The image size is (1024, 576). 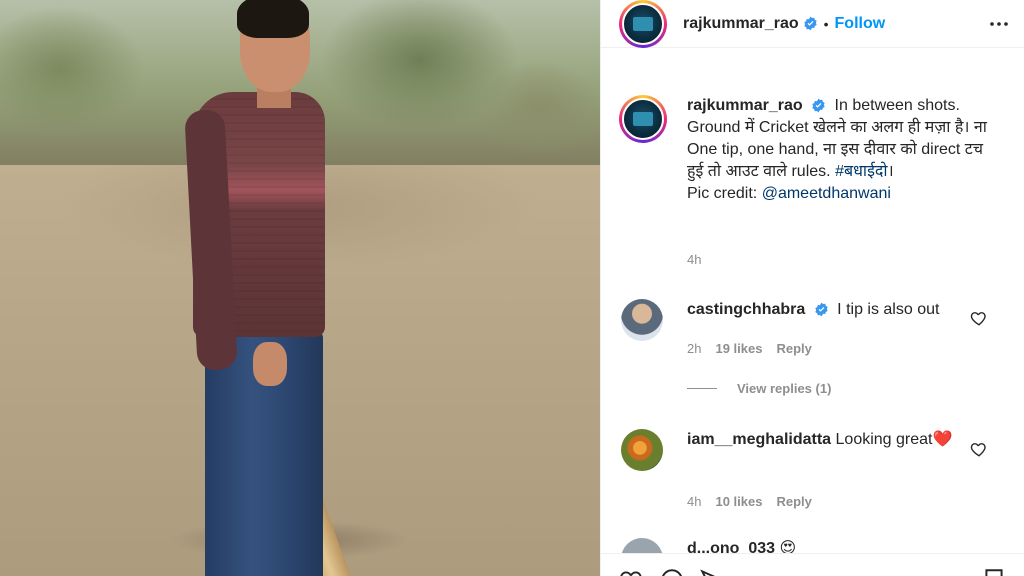 I want to click on author-username: rajkummar_rao, so click(x=741, y=24).